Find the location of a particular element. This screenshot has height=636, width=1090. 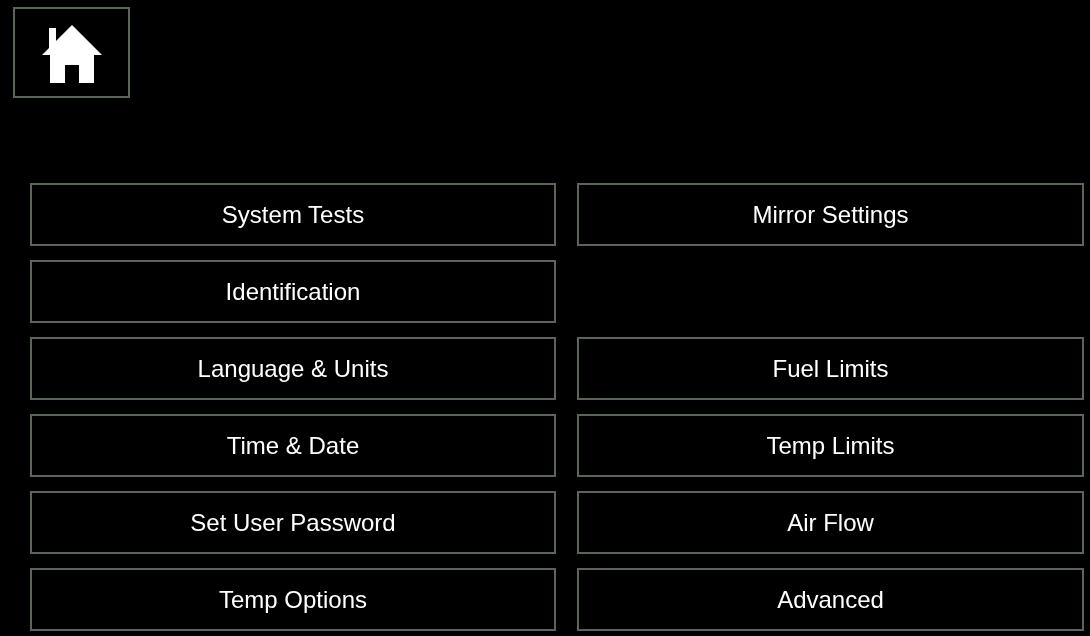

menu-button: Identification is located at coordinates (293, 291).